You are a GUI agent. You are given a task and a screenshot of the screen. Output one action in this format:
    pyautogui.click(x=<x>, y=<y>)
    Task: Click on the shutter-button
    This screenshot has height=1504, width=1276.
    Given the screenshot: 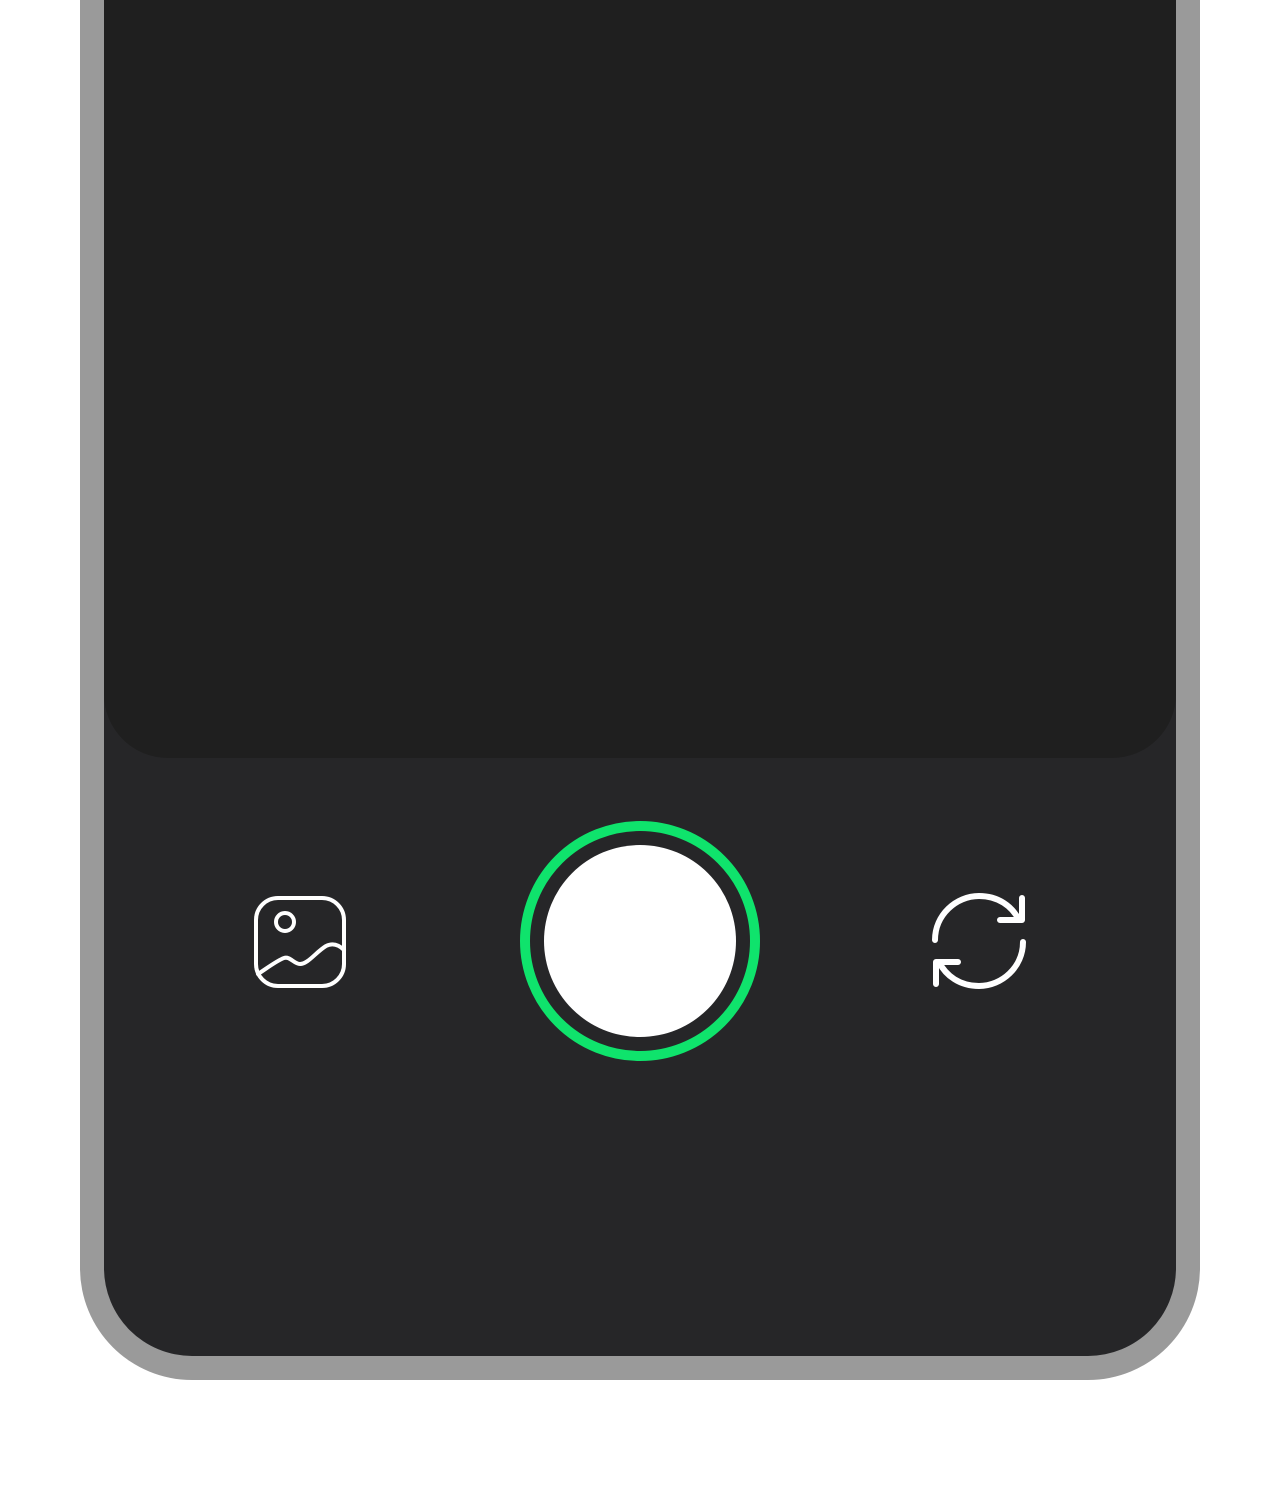 What is the action you would take?
    pyautogui.click(x=640, y=941)
    